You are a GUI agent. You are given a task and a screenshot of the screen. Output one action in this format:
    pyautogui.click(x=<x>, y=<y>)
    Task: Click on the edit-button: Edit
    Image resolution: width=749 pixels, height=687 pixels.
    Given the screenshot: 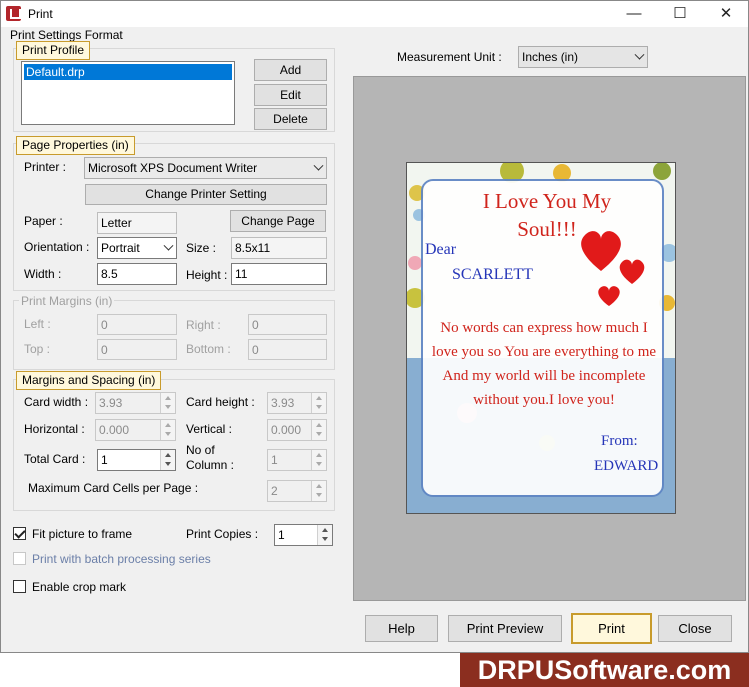 What is the action you would take?
    pyautogui.click(x=290, y=95)
    